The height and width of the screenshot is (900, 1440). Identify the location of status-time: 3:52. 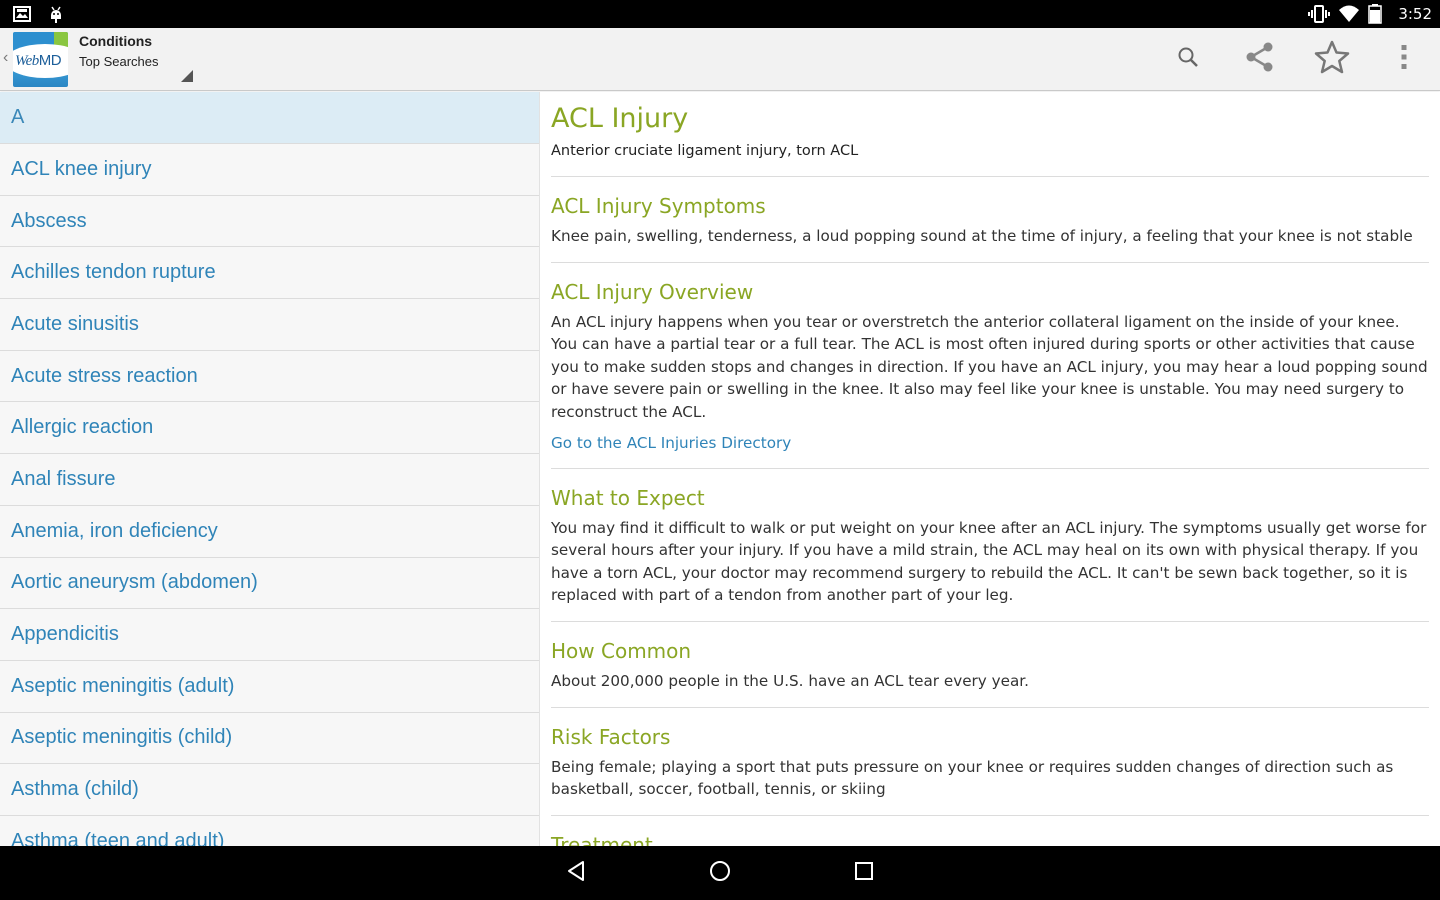
(1415, 14).